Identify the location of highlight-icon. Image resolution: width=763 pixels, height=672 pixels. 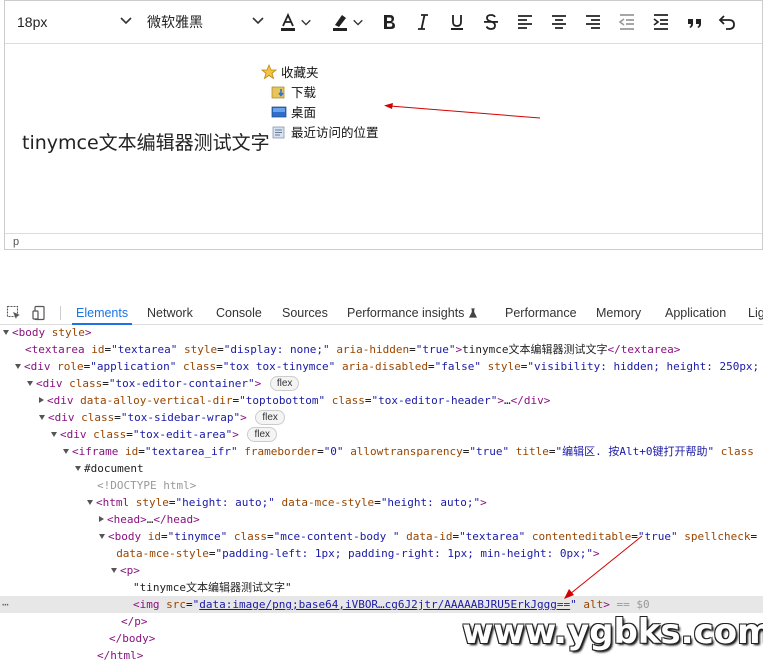
(340, 23).